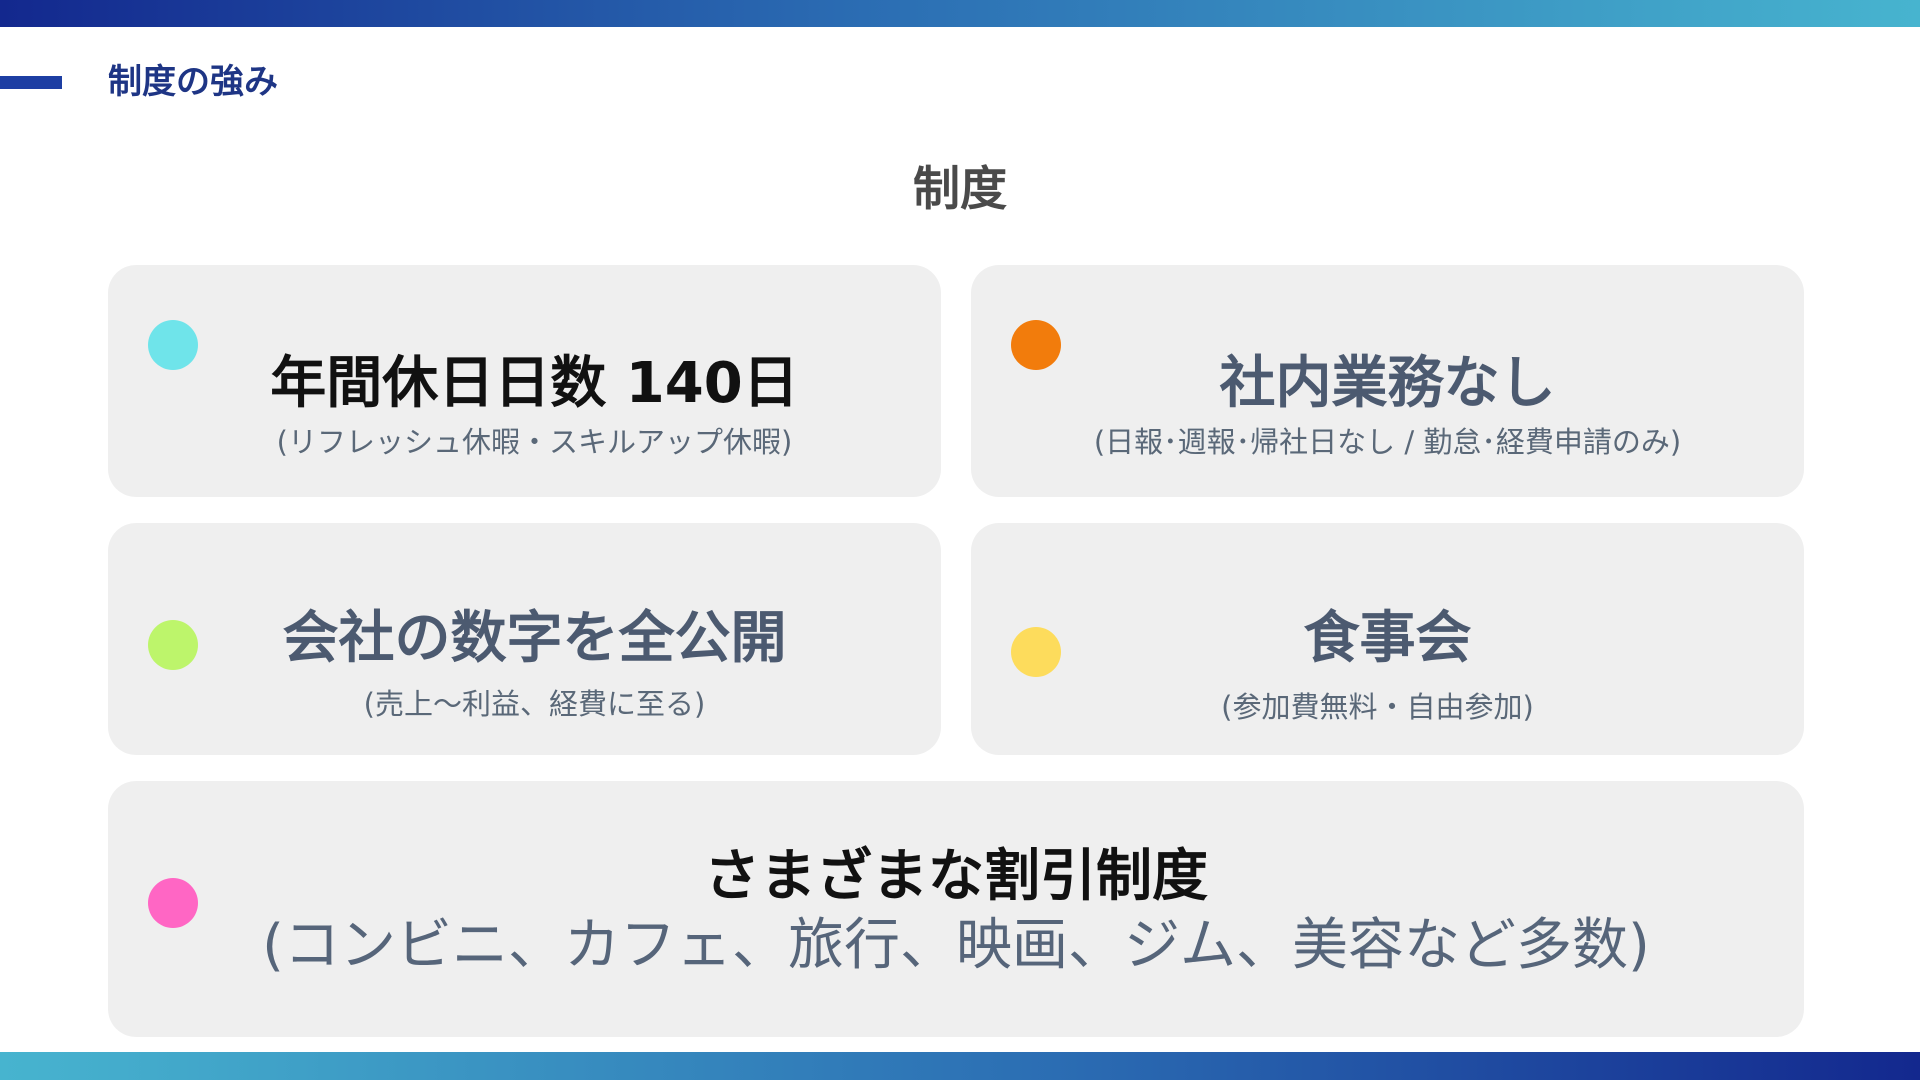  I want to click on page-title: 制度, so click(960, 189).